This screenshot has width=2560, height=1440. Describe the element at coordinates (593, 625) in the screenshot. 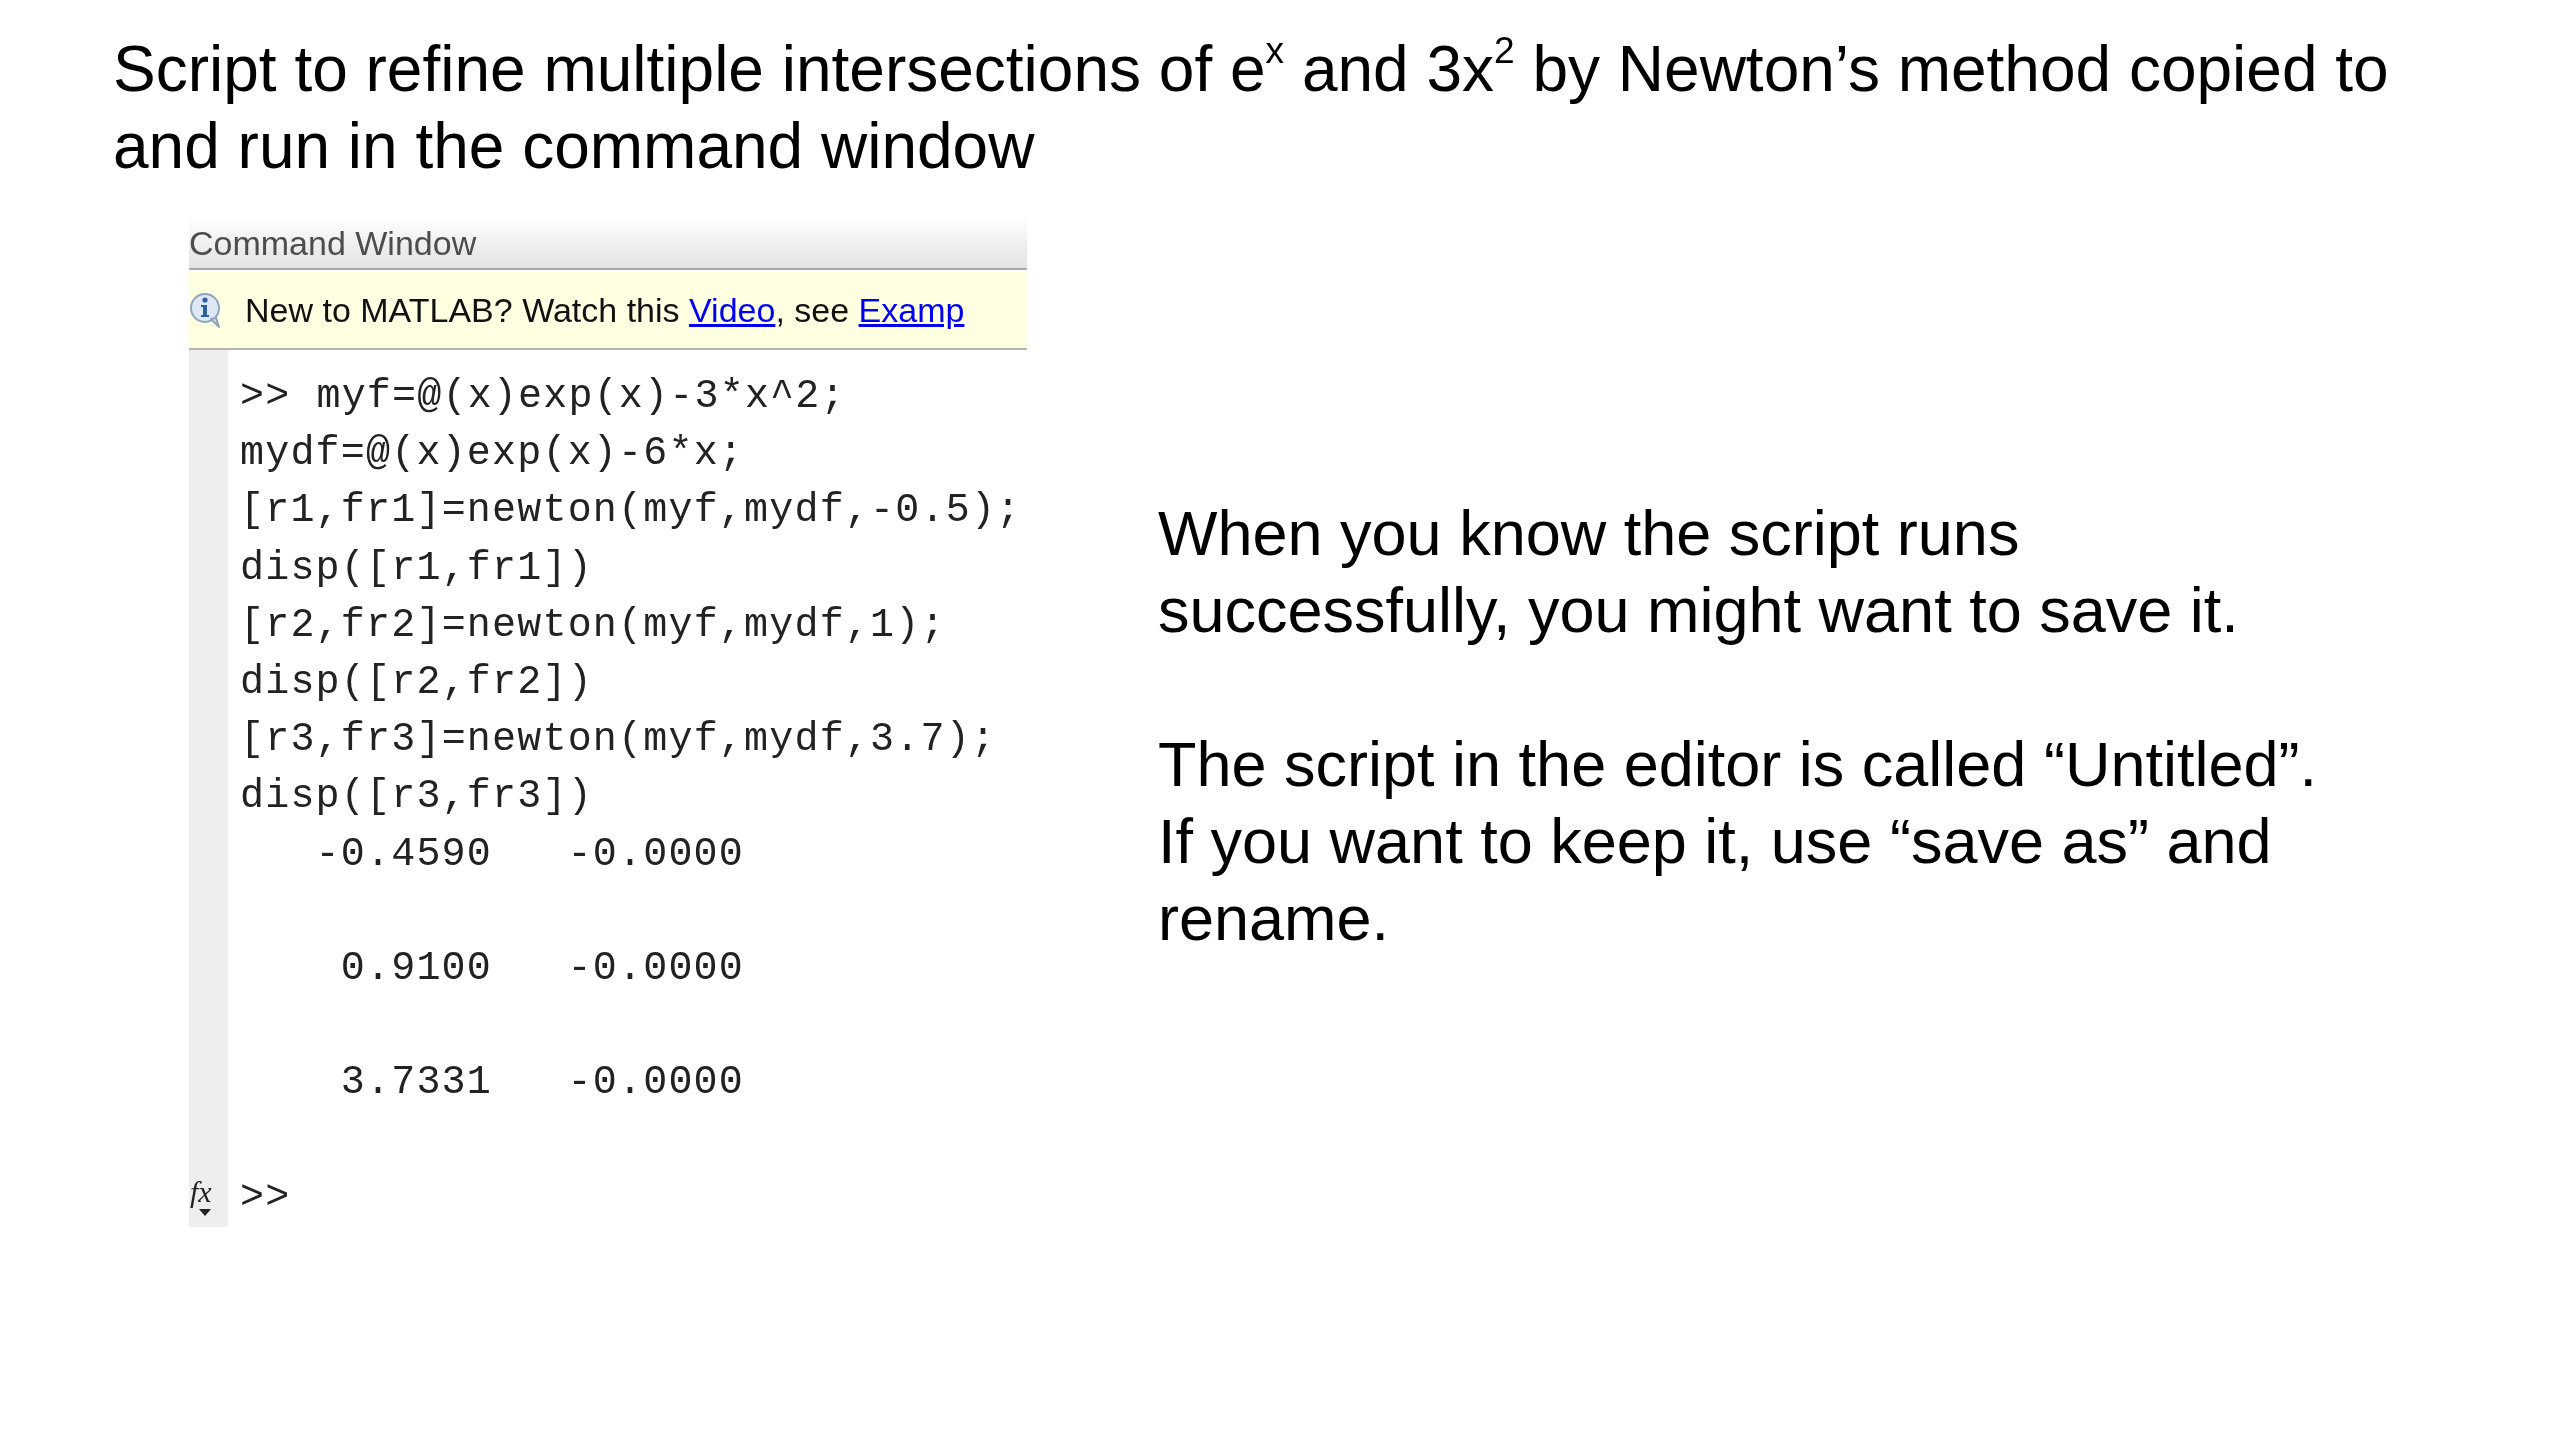

I see `code-line: [r2,fr2]=newton(myf,mydf,1);` at that location.